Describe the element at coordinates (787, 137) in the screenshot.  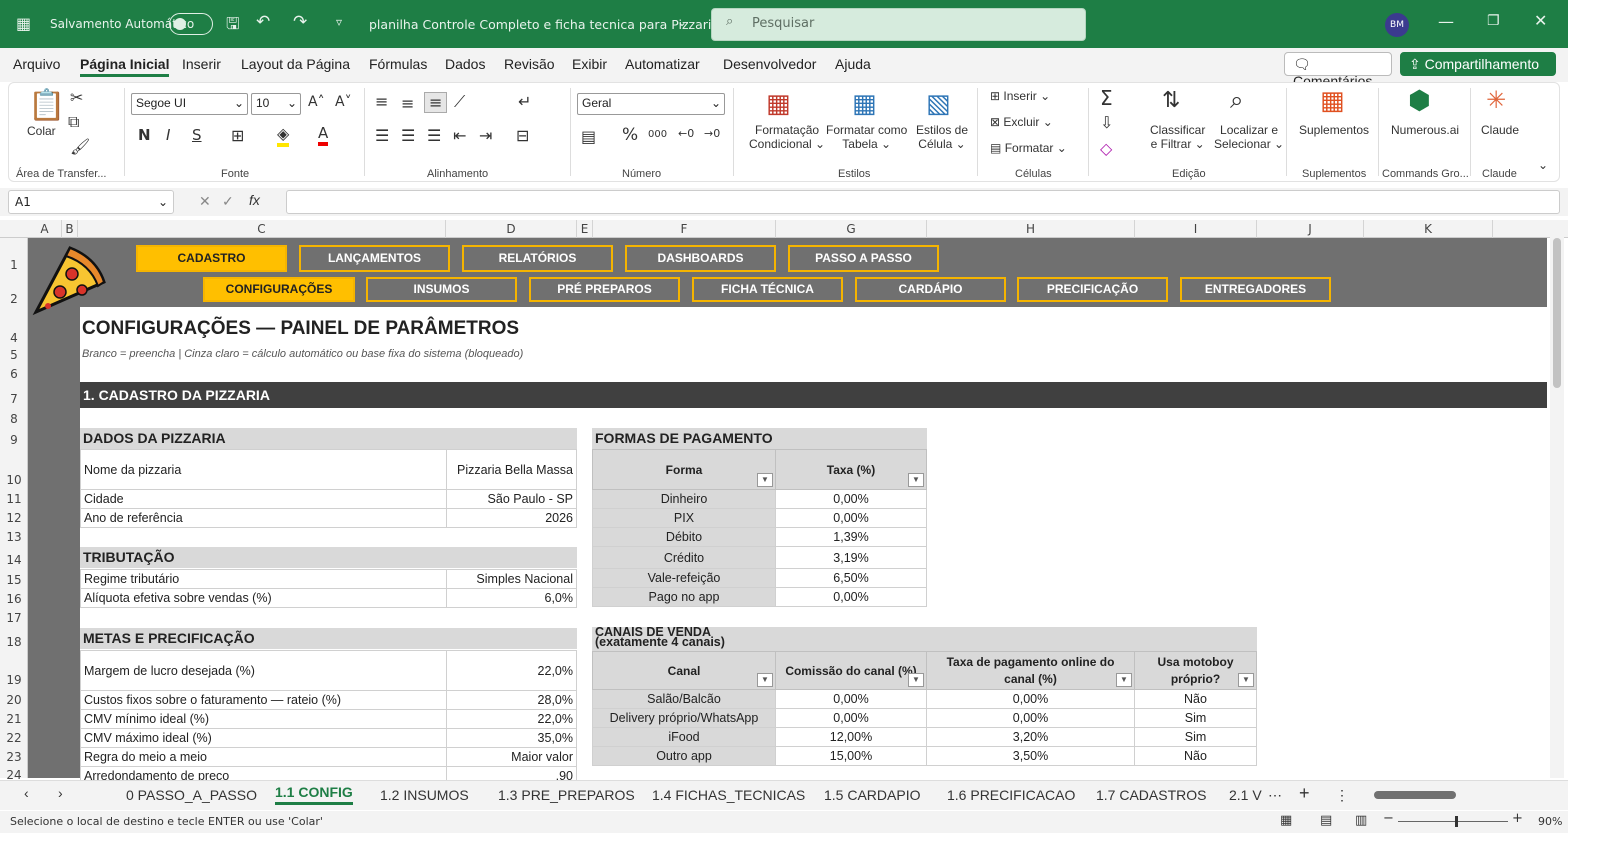
I see `conditional-format-button: Formatação Condicional ⌄` at that location.